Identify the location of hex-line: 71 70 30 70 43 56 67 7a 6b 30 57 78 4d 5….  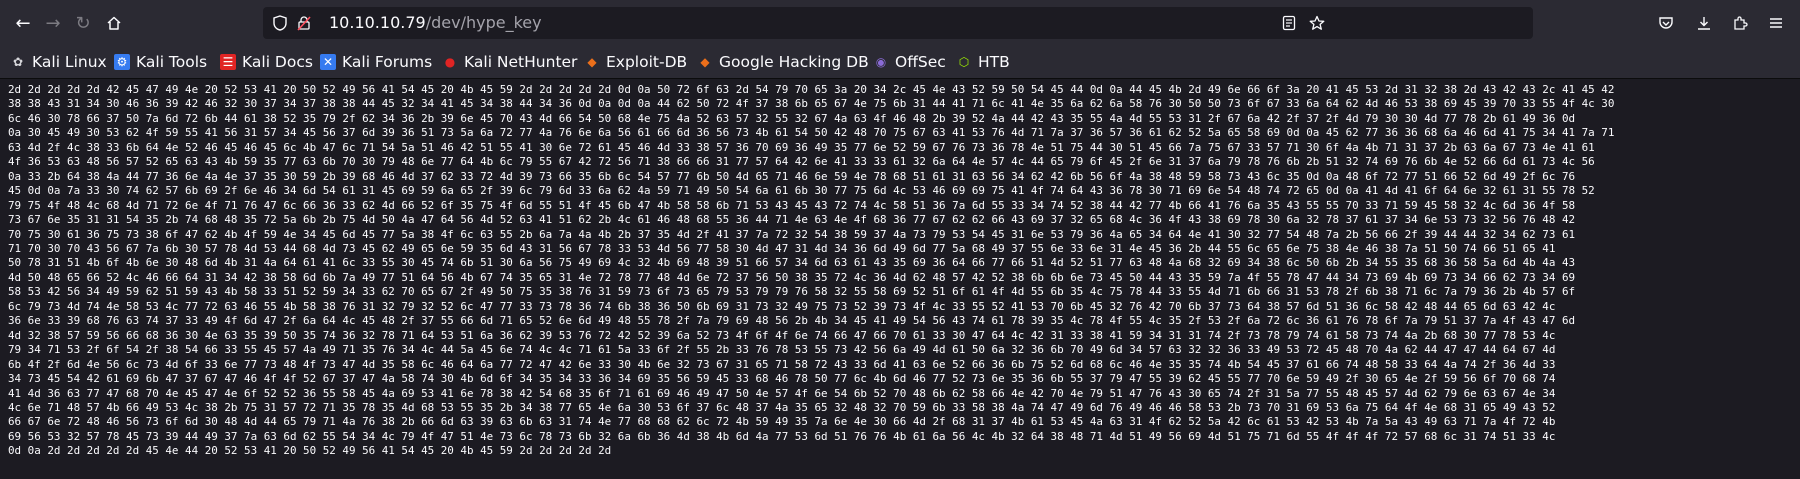
(782, 248).